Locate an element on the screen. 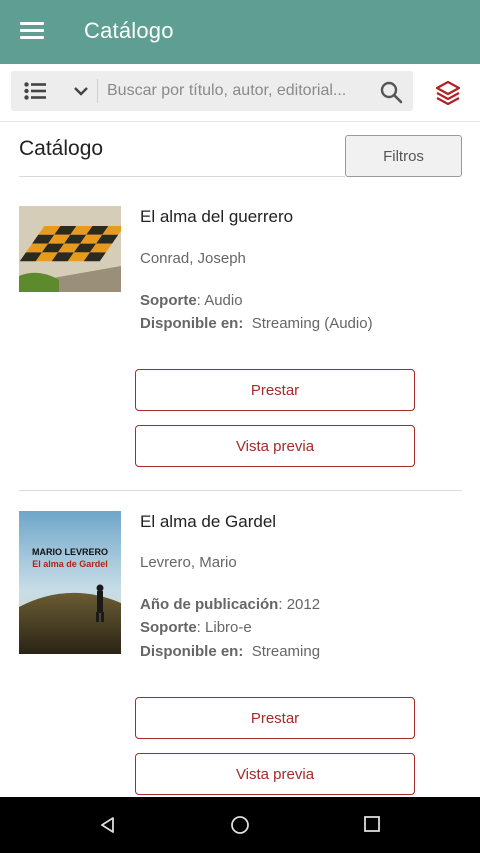  system-nav-bar is located at coordinates (240, 825).